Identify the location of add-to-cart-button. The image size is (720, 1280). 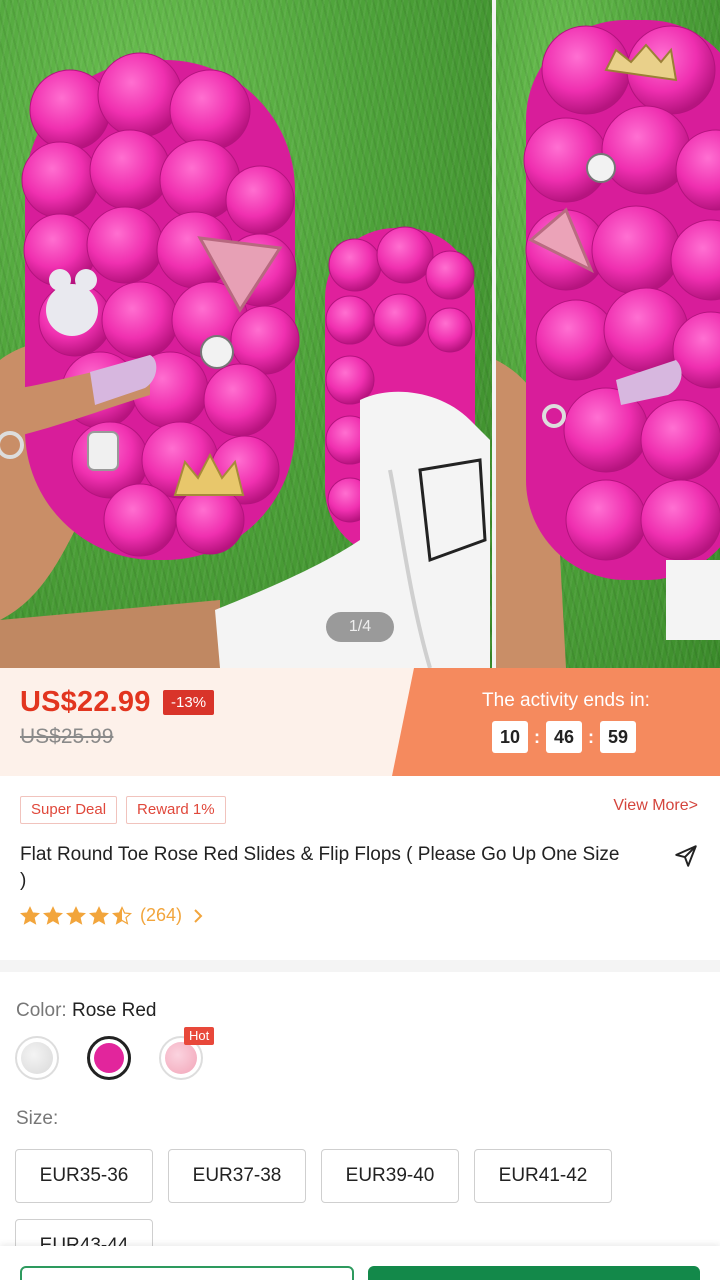
(187, 1273).